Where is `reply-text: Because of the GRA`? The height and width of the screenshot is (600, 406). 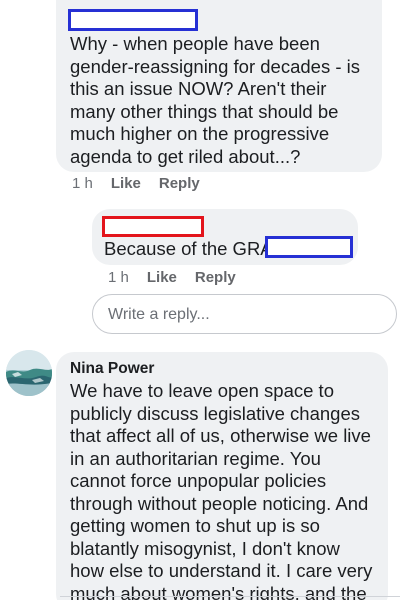 reply-text: Because of the GRA is located at coordinates (188, 249).